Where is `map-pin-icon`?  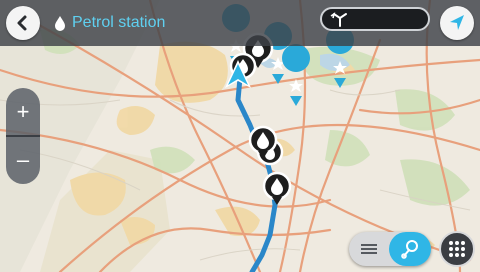
map-pin-icon is located at coordinates (409, 249).